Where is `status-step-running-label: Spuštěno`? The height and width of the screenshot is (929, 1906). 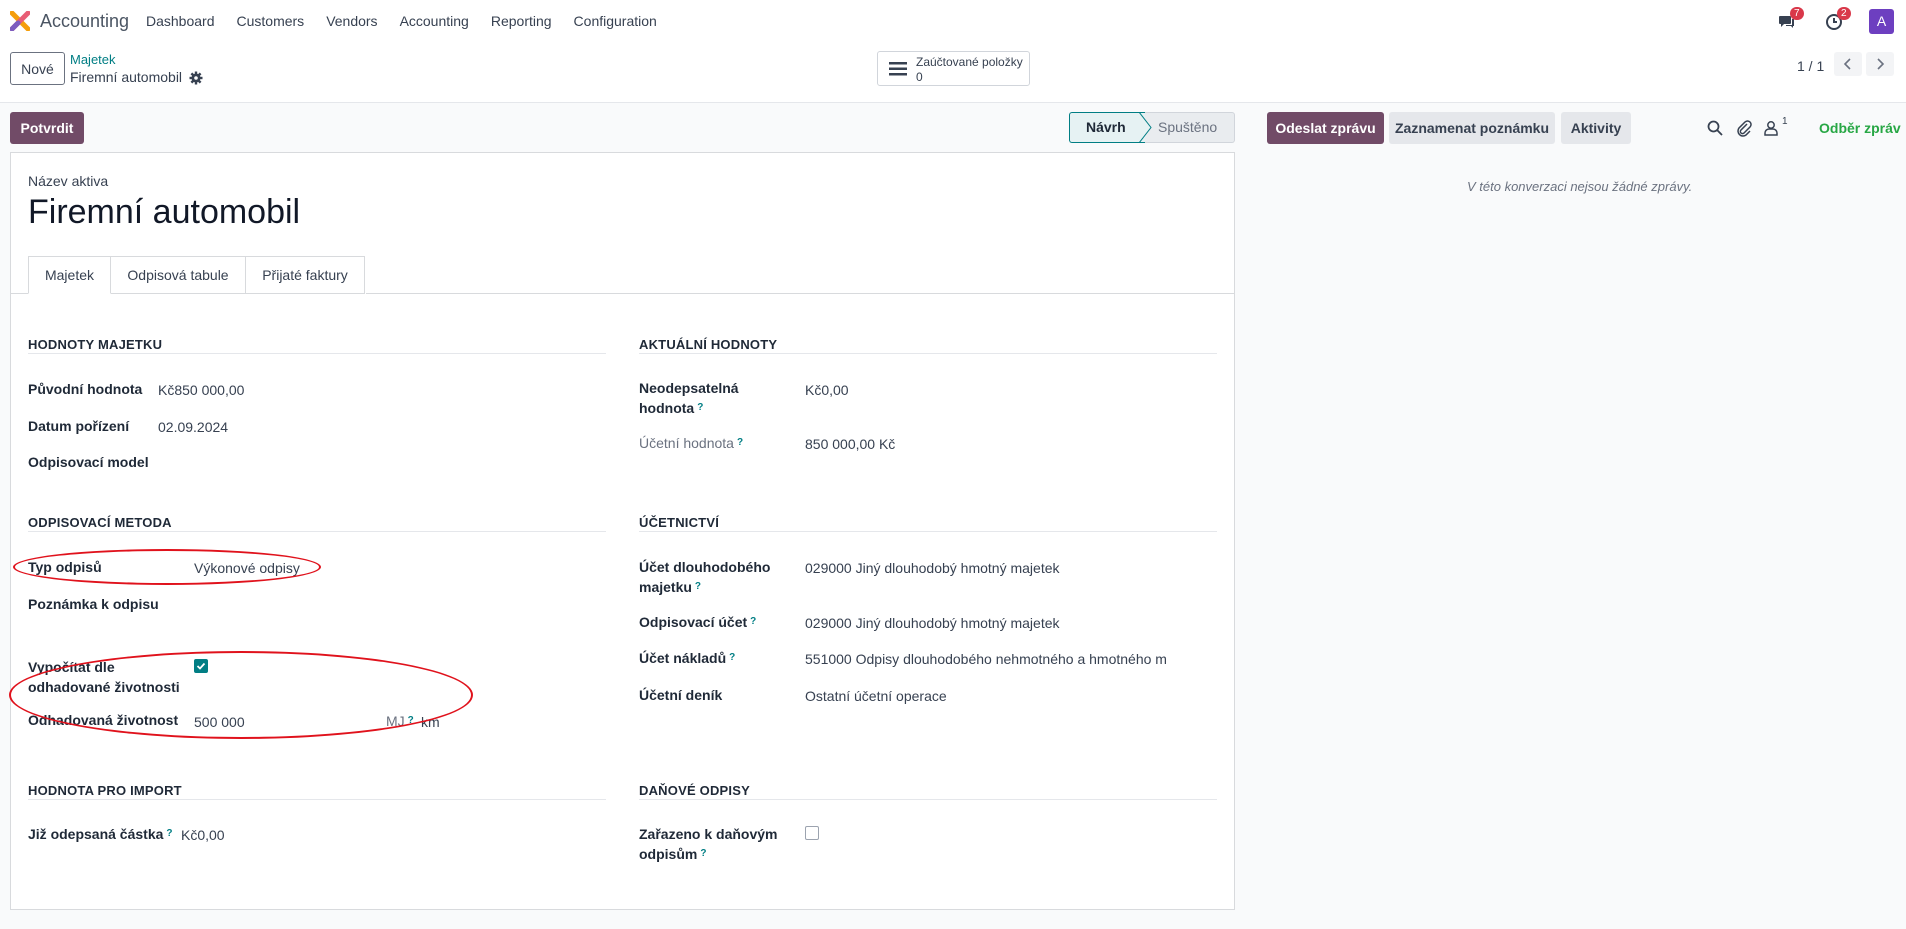 status-step-running-label: Spuštěno is located at coordinates (1188, 127).